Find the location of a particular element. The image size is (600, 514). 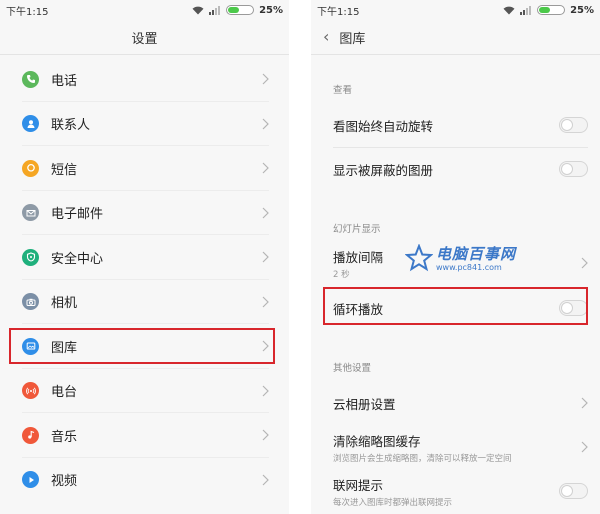

row-divider is located at coordinates (460, 147).